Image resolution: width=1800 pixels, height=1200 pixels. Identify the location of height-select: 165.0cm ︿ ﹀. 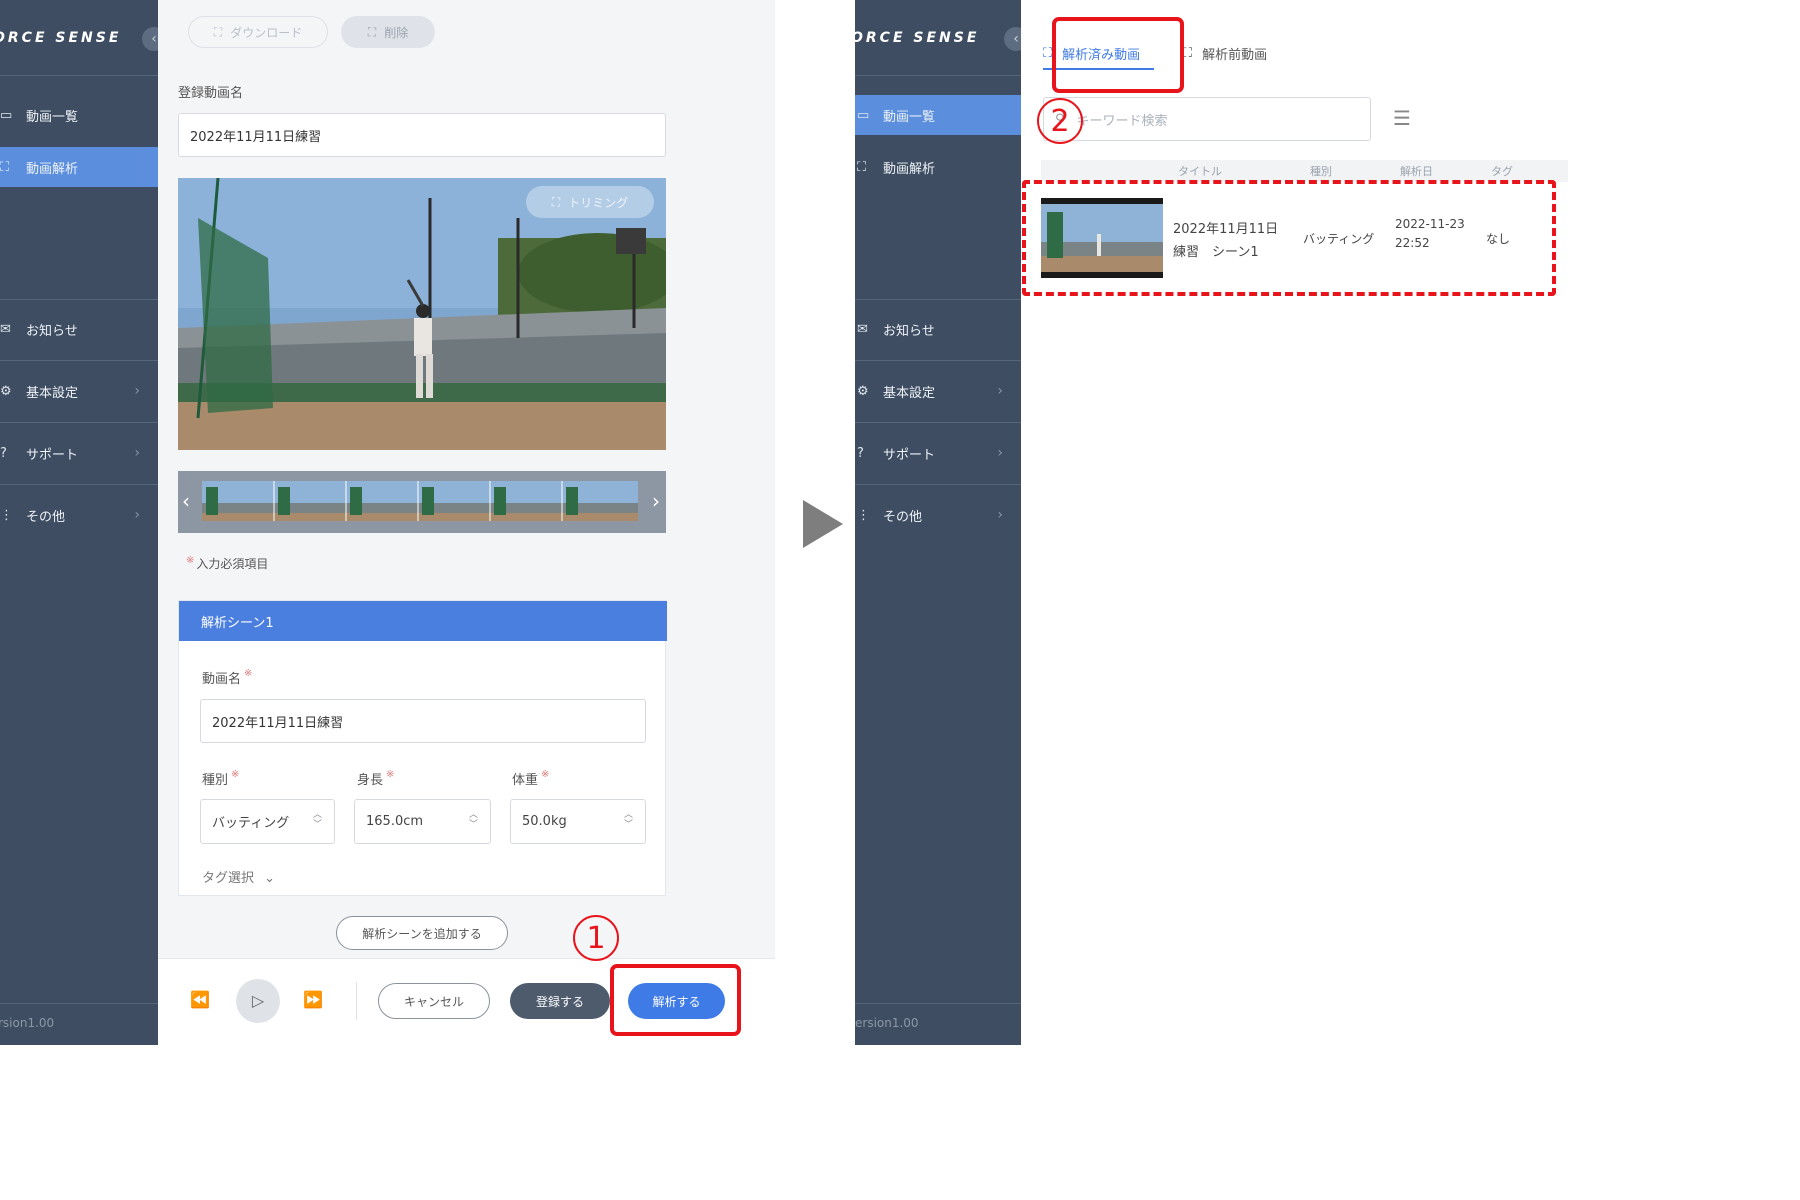
(422, 821).